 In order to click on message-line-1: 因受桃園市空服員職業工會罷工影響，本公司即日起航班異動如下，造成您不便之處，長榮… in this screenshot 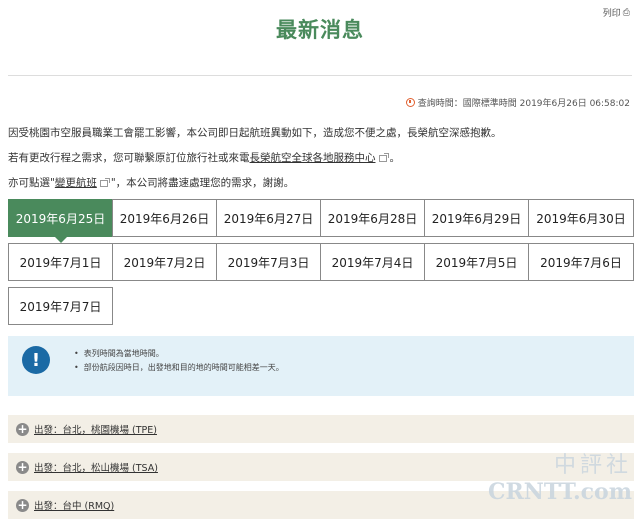, I will do `click(255, 133)`.